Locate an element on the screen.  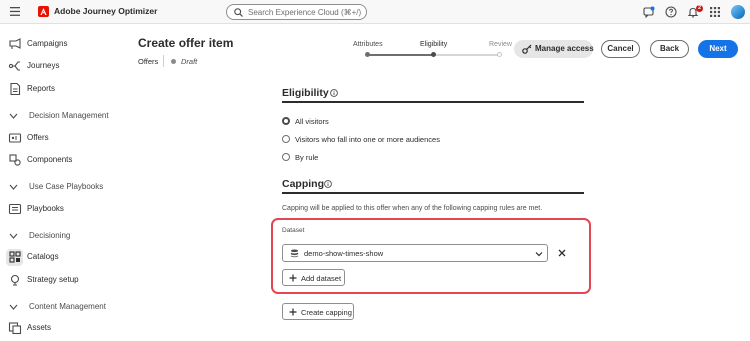
manage-access-button: Manage access is located at coordinates (554, 49).